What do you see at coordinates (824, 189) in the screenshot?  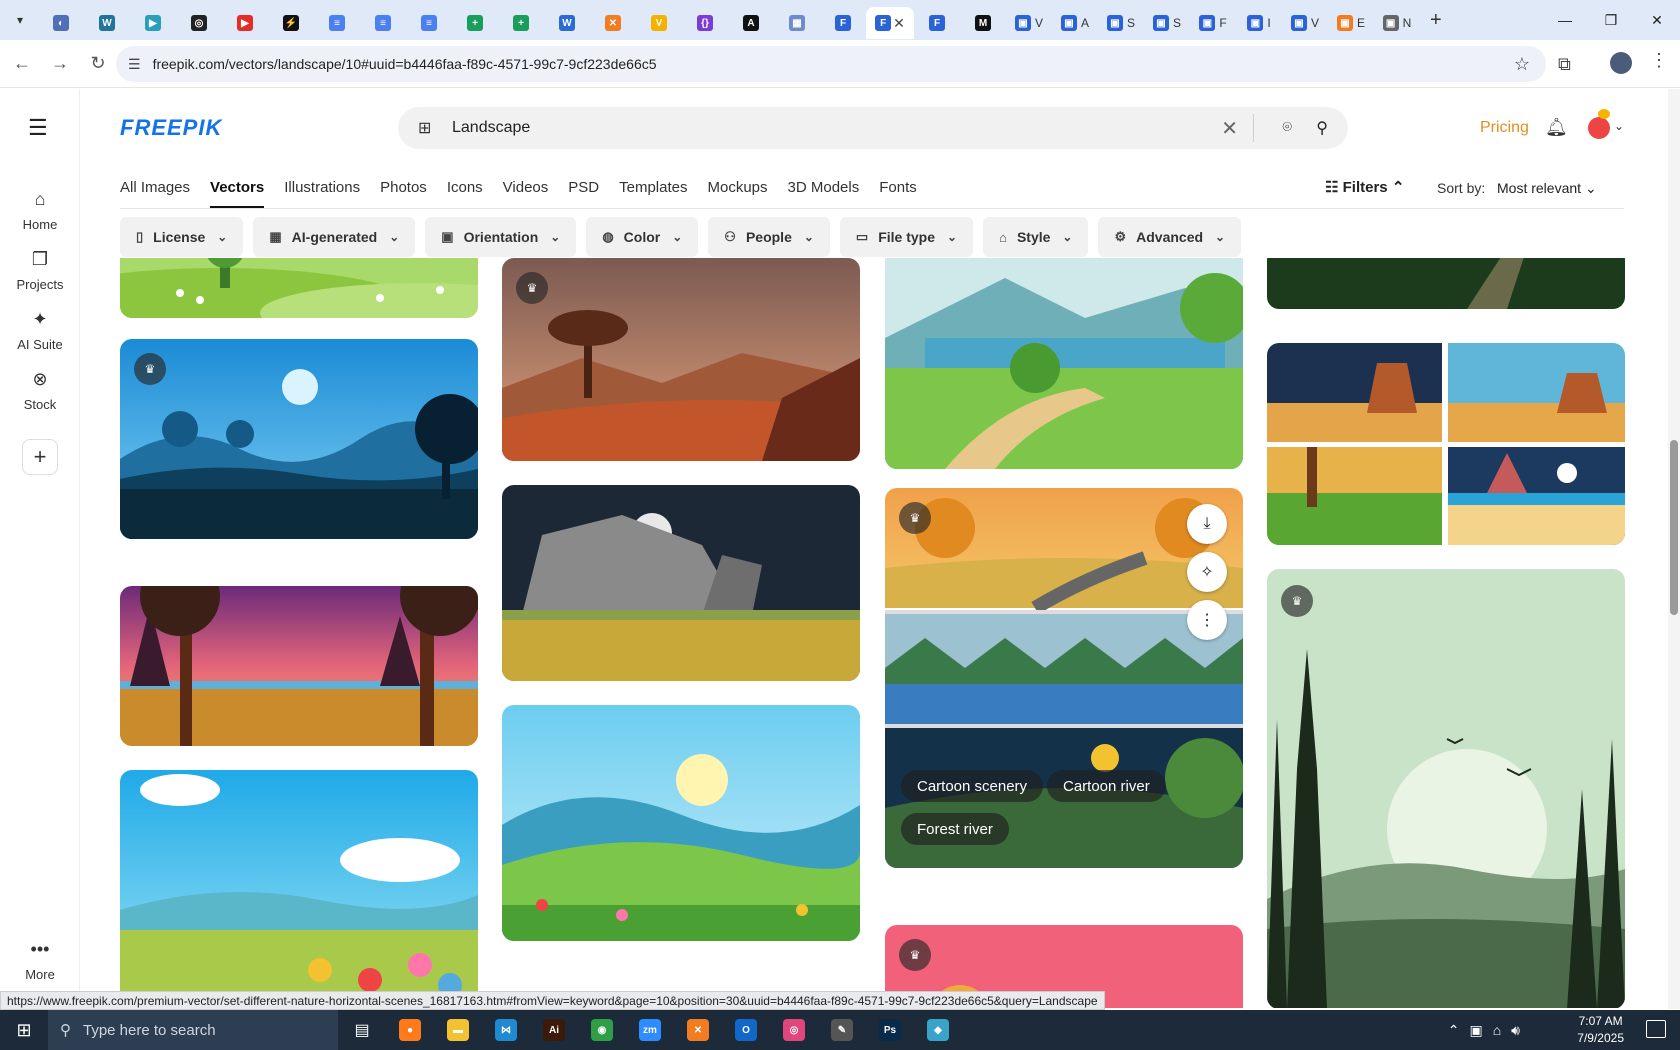 I see `tab-3d-models: 3D Models` at bounding box center [824, 189].